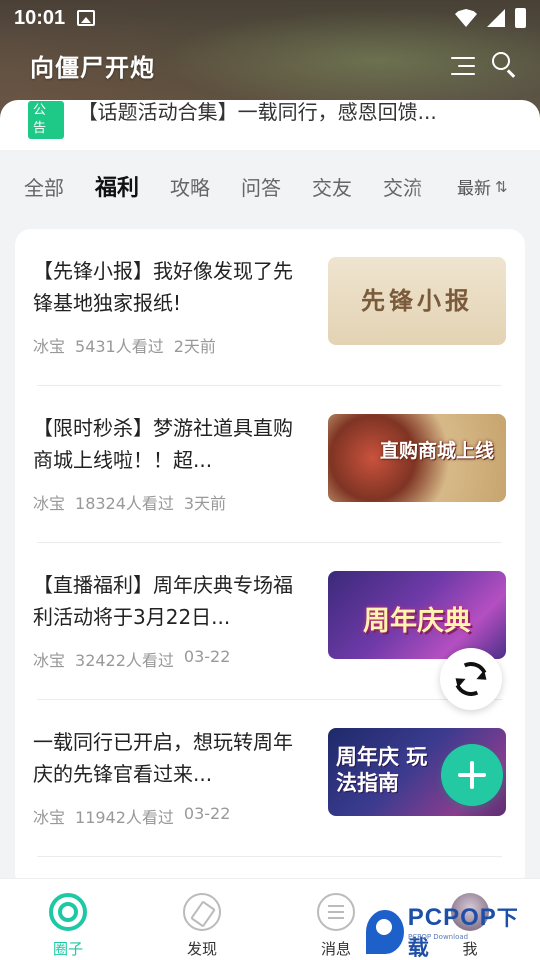 This screenshot has height=960, width=540. Describe the element at coordinates (332, 186) in the screenshot. I see `tab-friends: 交友` at that location.